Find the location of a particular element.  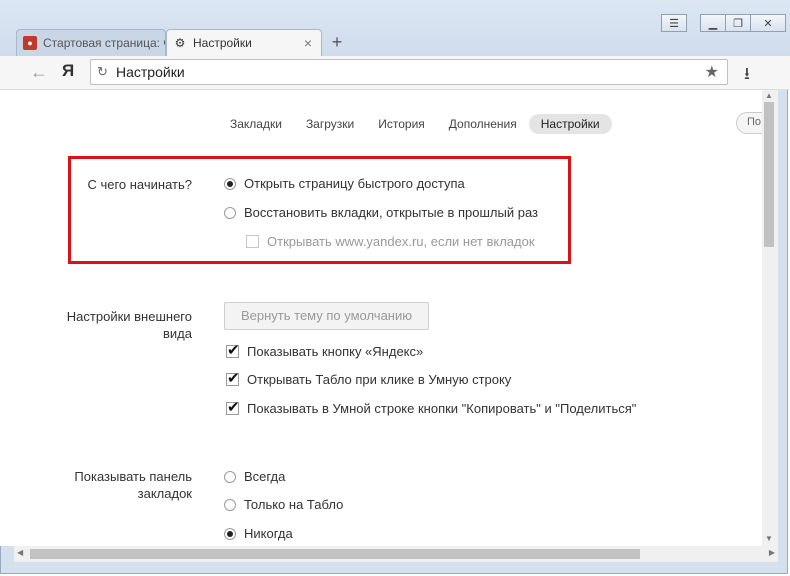

gear-icon: ⚙ is located at coordinates (180, 43).